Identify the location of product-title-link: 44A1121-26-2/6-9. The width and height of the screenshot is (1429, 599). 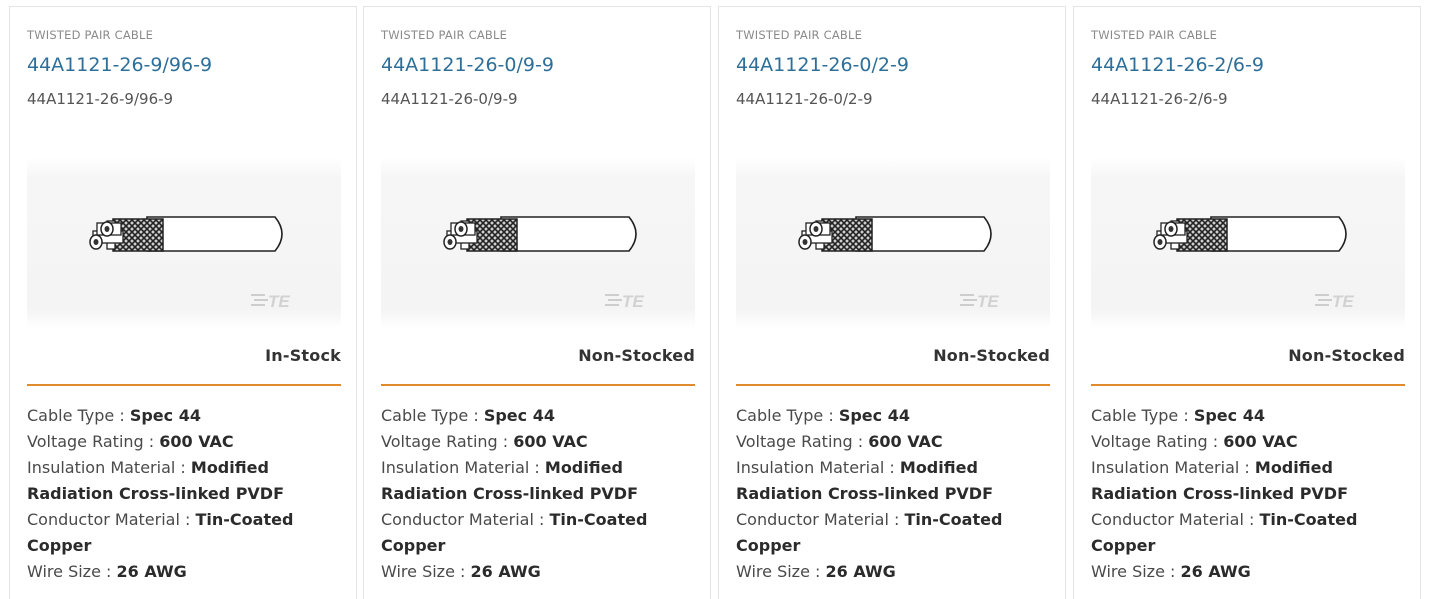
(1177, 65).